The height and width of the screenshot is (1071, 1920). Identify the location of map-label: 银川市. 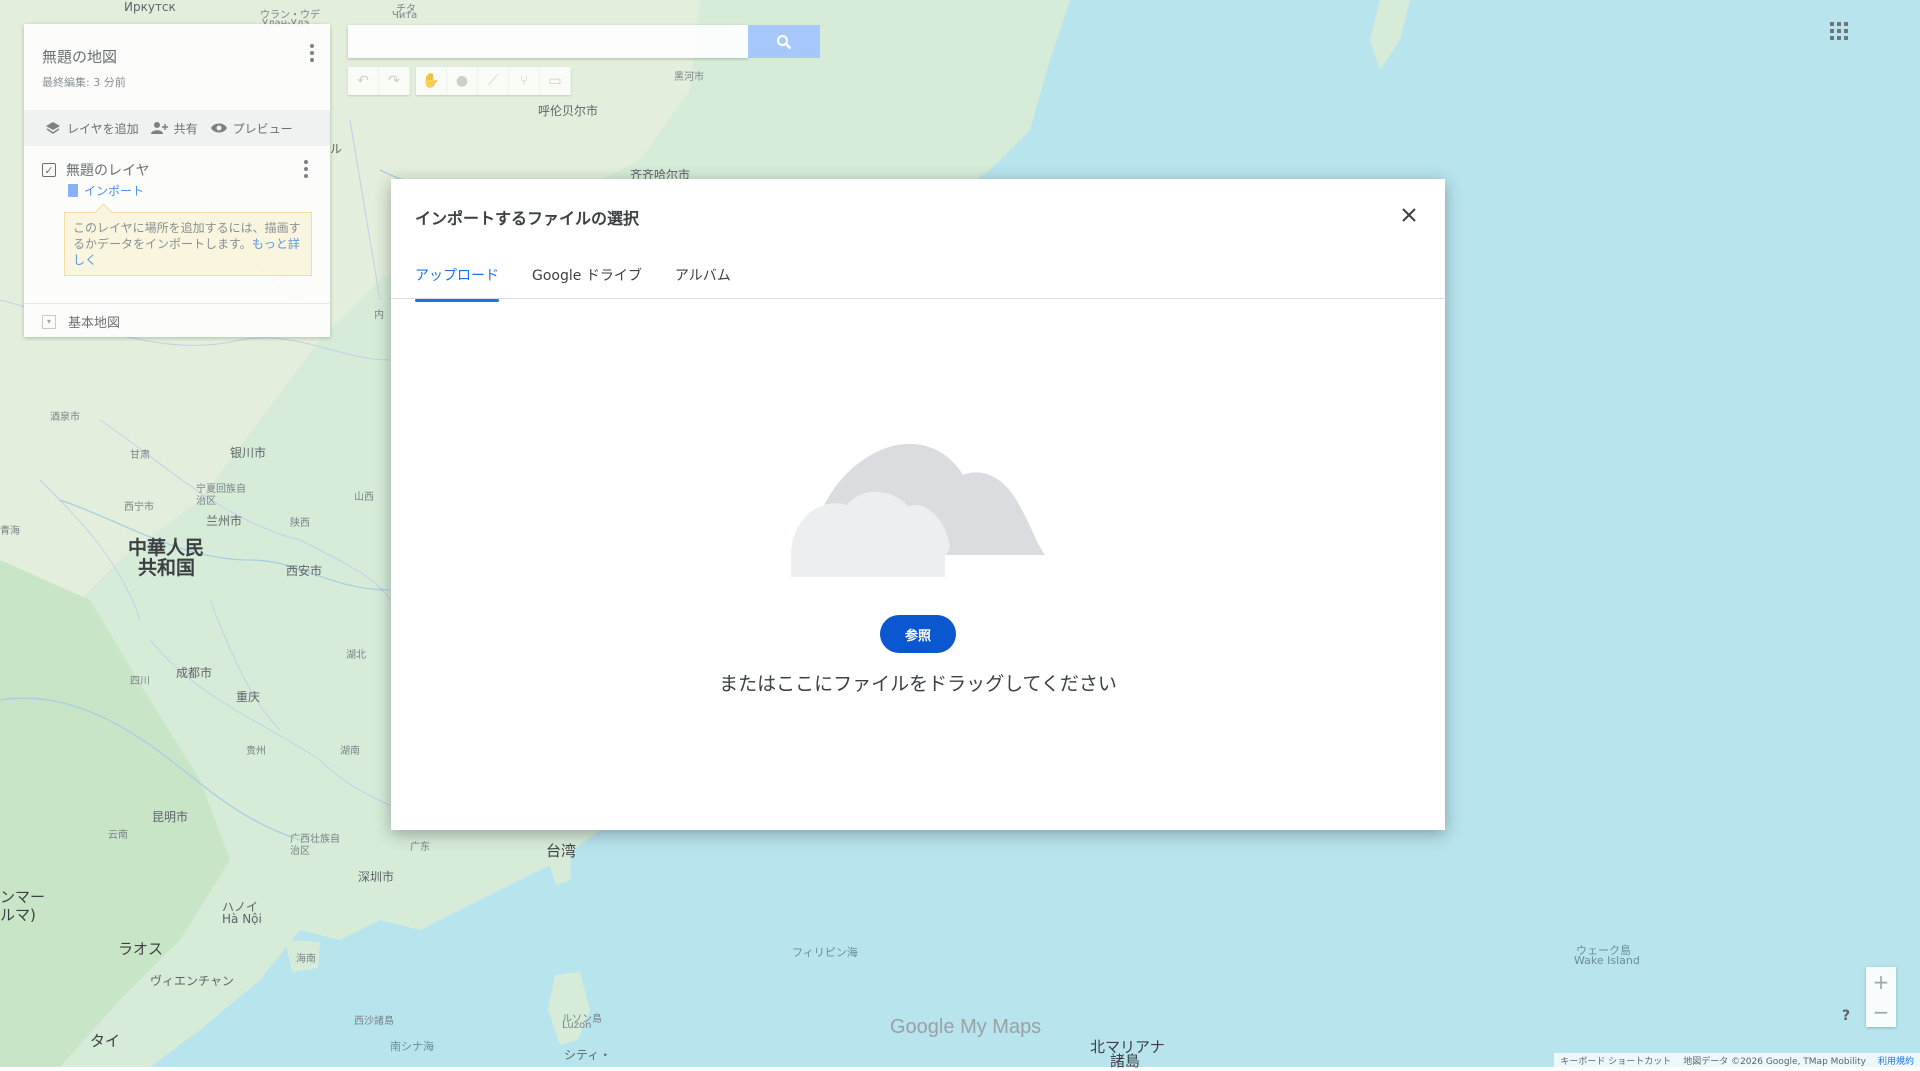
(248, 453).